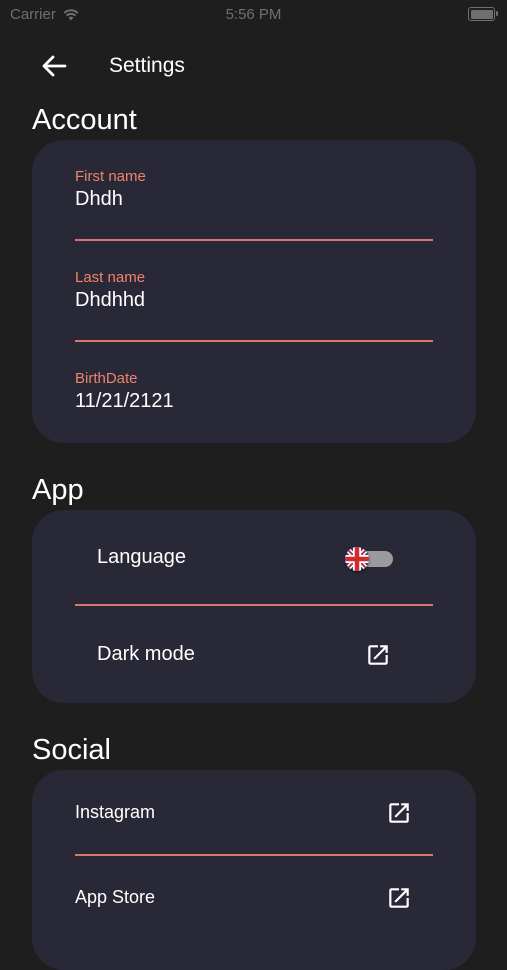  I want to click on dark-mode-open-button, so click(378, 655).